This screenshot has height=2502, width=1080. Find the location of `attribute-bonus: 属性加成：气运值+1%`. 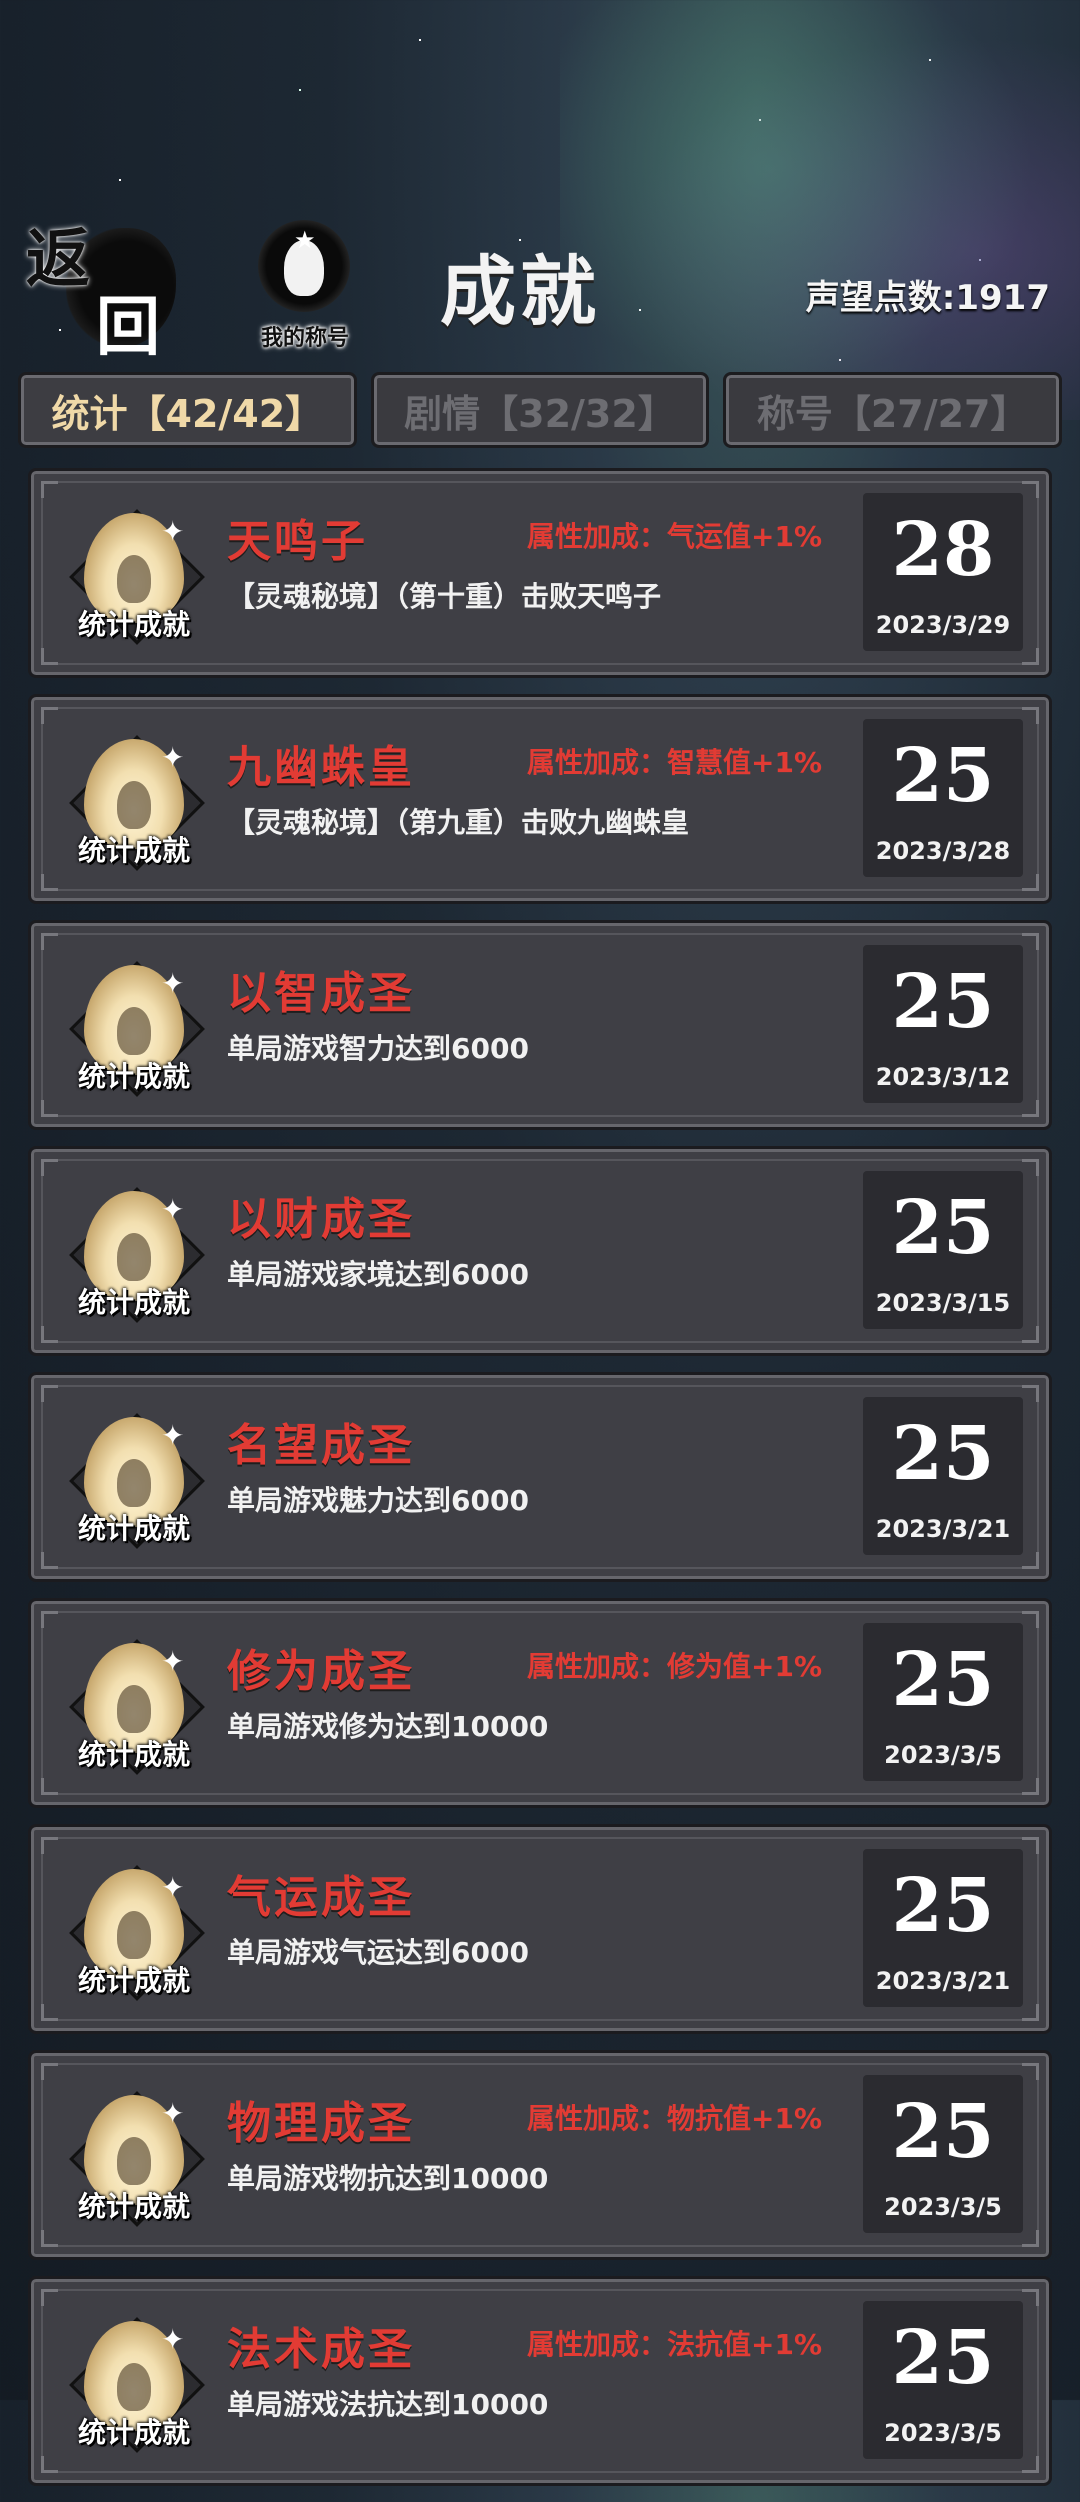

attribute-bonus: 属性加成：气运值+1% is located at coordinates (674, 536).